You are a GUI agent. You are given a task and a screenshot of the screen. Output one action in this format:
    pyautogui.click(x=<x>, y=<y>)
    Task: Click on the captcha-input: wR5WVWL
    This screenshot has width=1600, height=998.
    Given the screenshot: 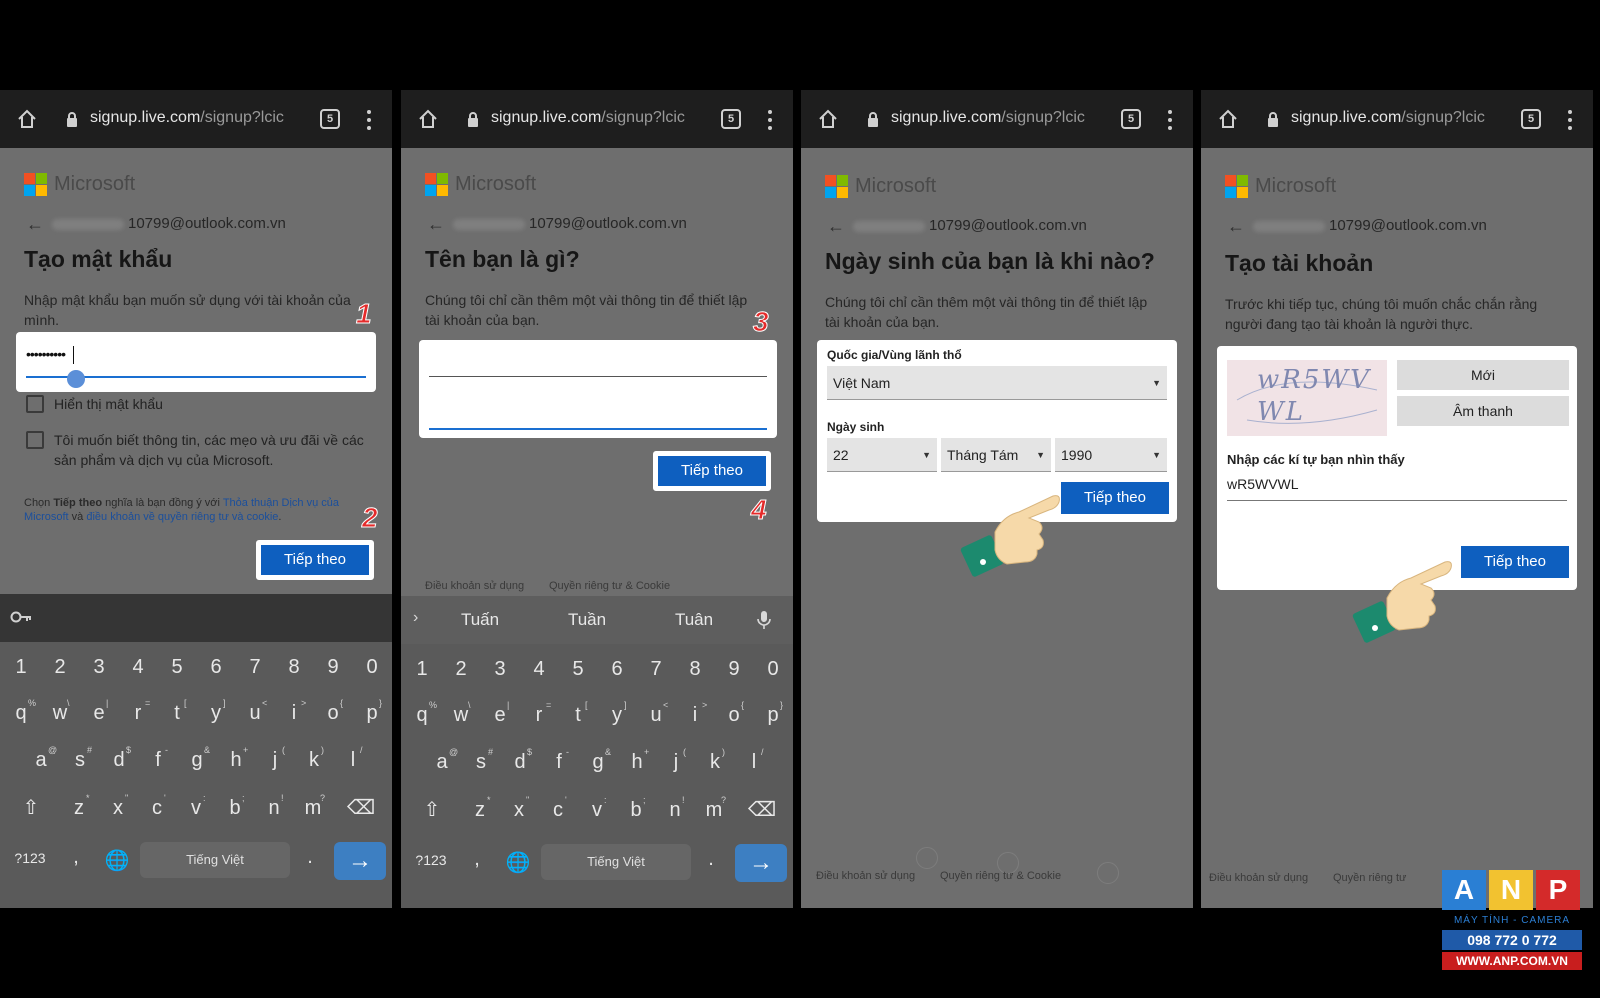 What is the action you would take?
    pyautogui.click(x=1263, y=484)
    